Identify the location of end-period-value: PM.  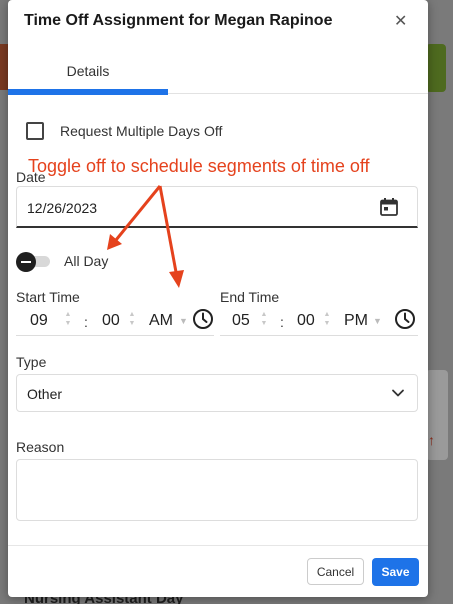
(356, 321).